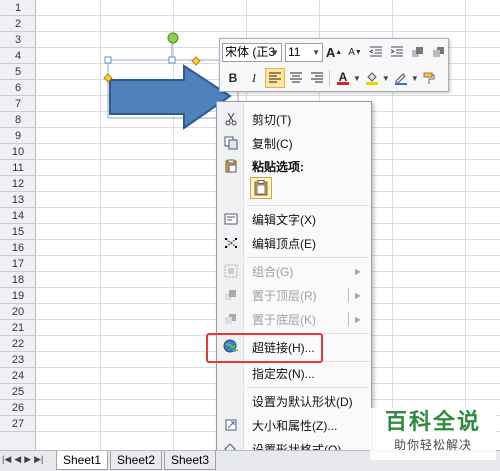  I want to click on increase-indent-button, so click(397, 52).